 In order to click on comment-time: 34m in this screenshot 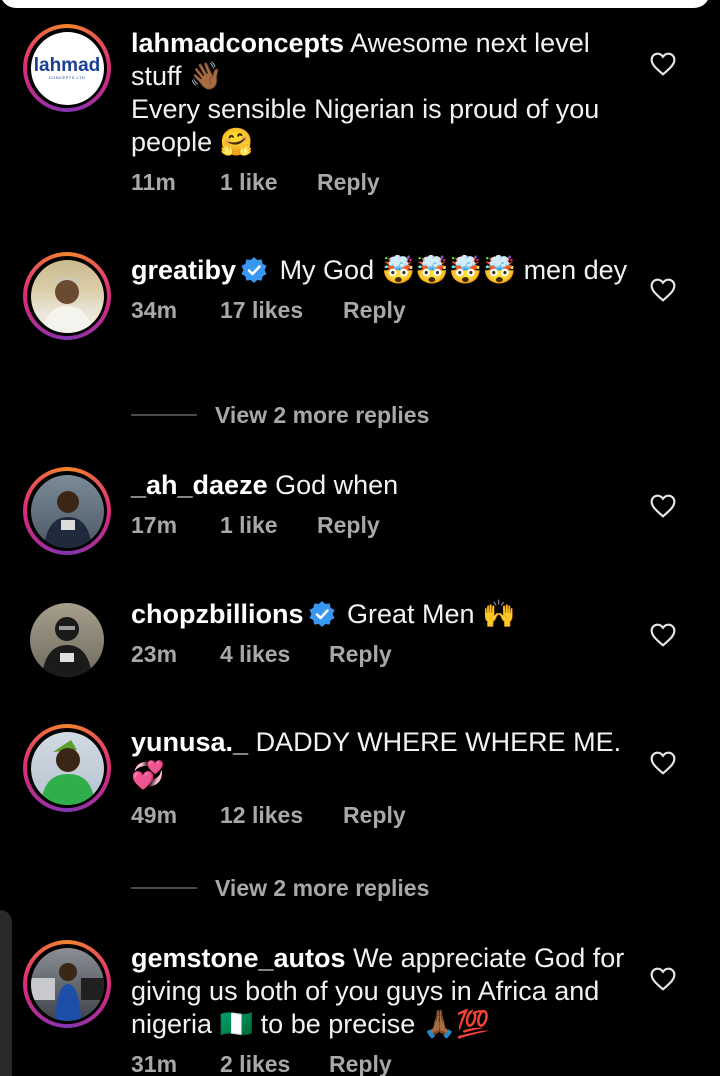, I will do `click(154, 310)`.